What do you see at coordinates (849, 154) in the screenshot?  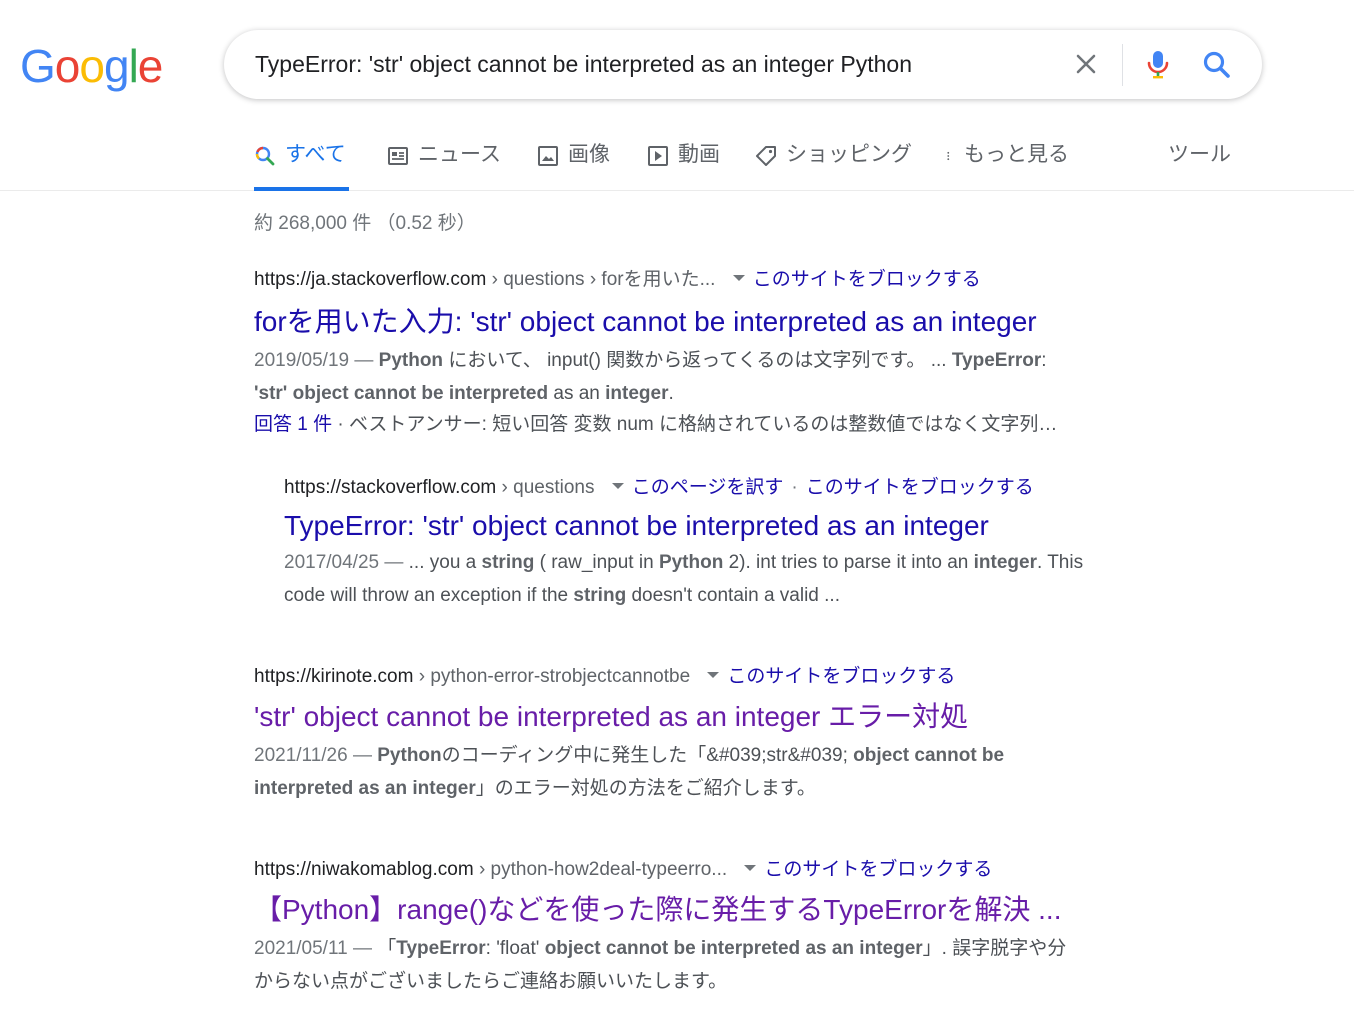 I see `tab-label: ショッピング` at bounding box center [849, 154].